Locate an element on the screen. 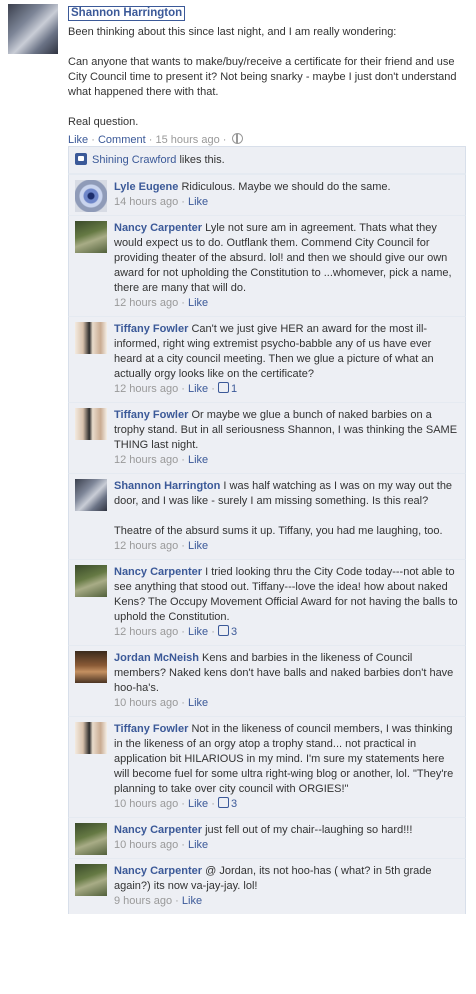 The width and height of the screenshot is (476, 994). likes-row: Shining Crawford likes this. is located at coordinates (267, 160).